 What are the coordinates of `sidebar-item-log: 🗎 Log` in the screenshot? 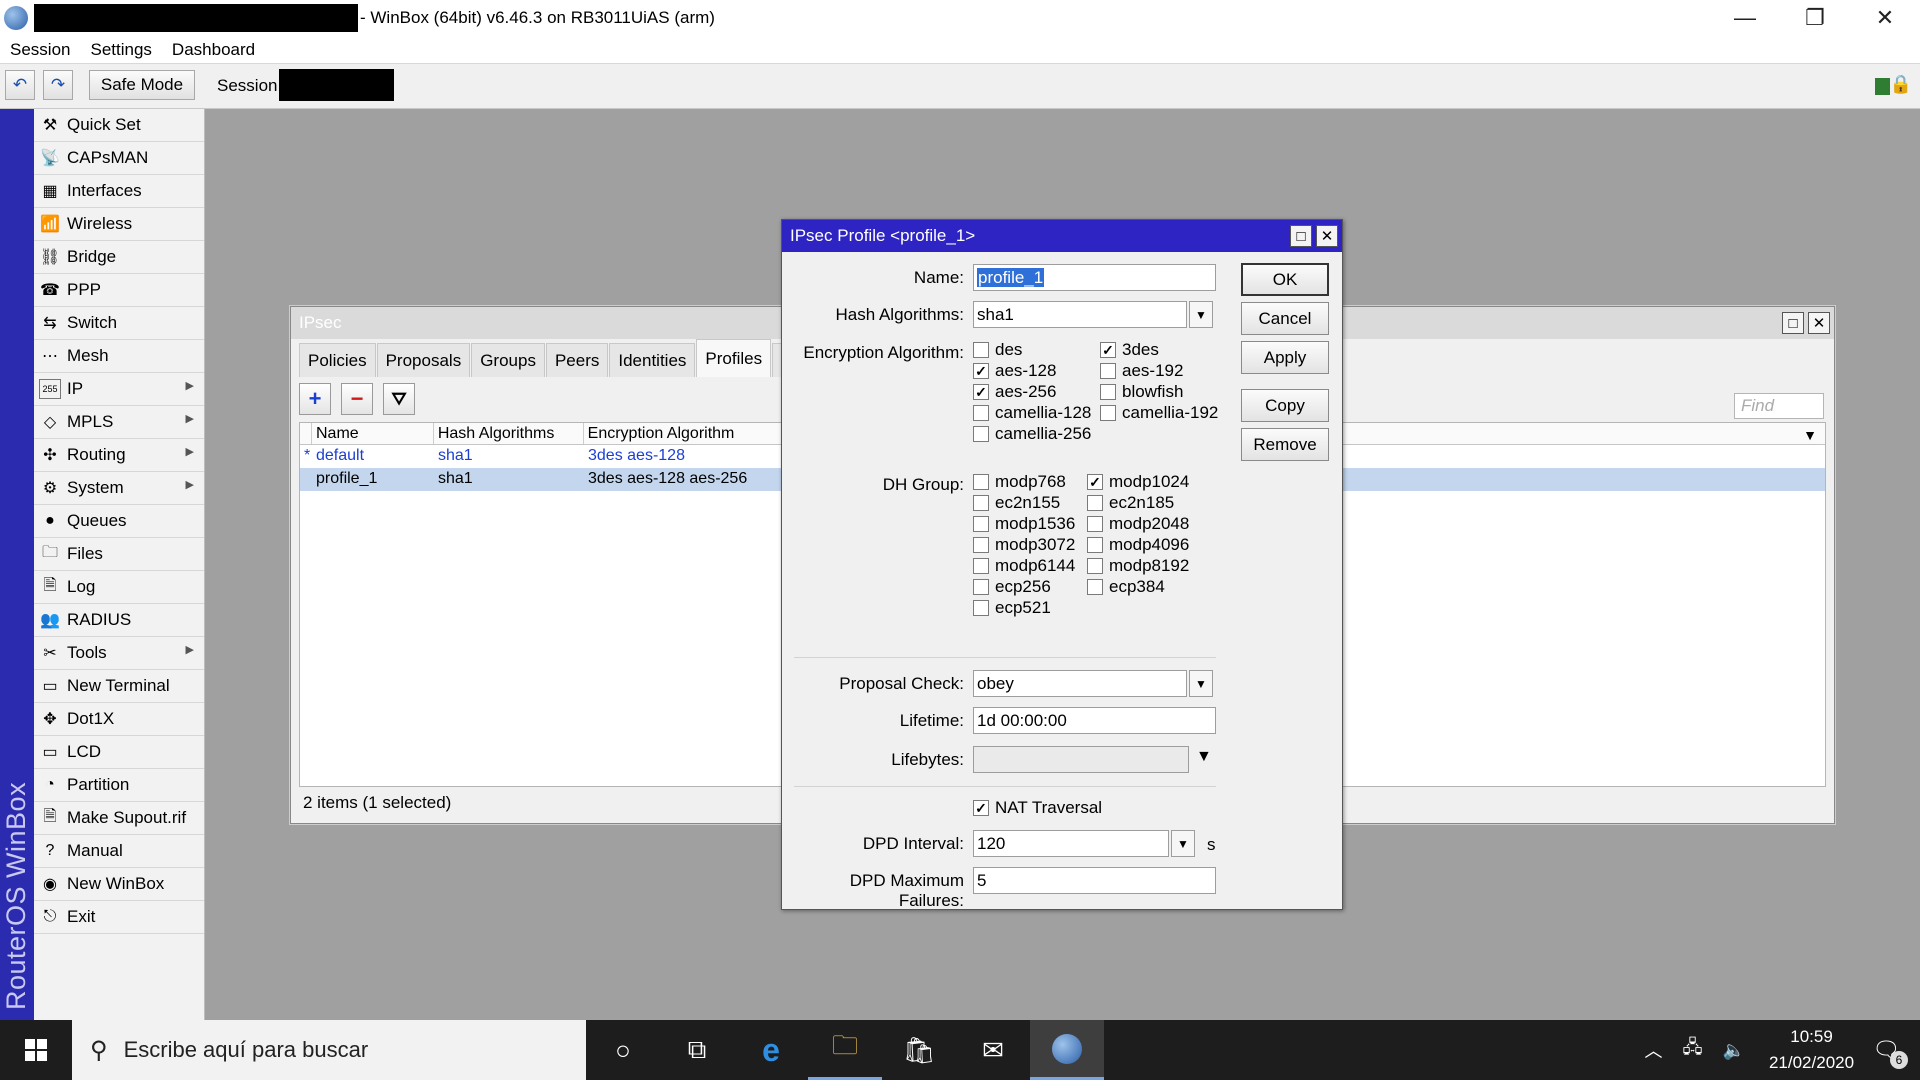 It's located at (119, 587).